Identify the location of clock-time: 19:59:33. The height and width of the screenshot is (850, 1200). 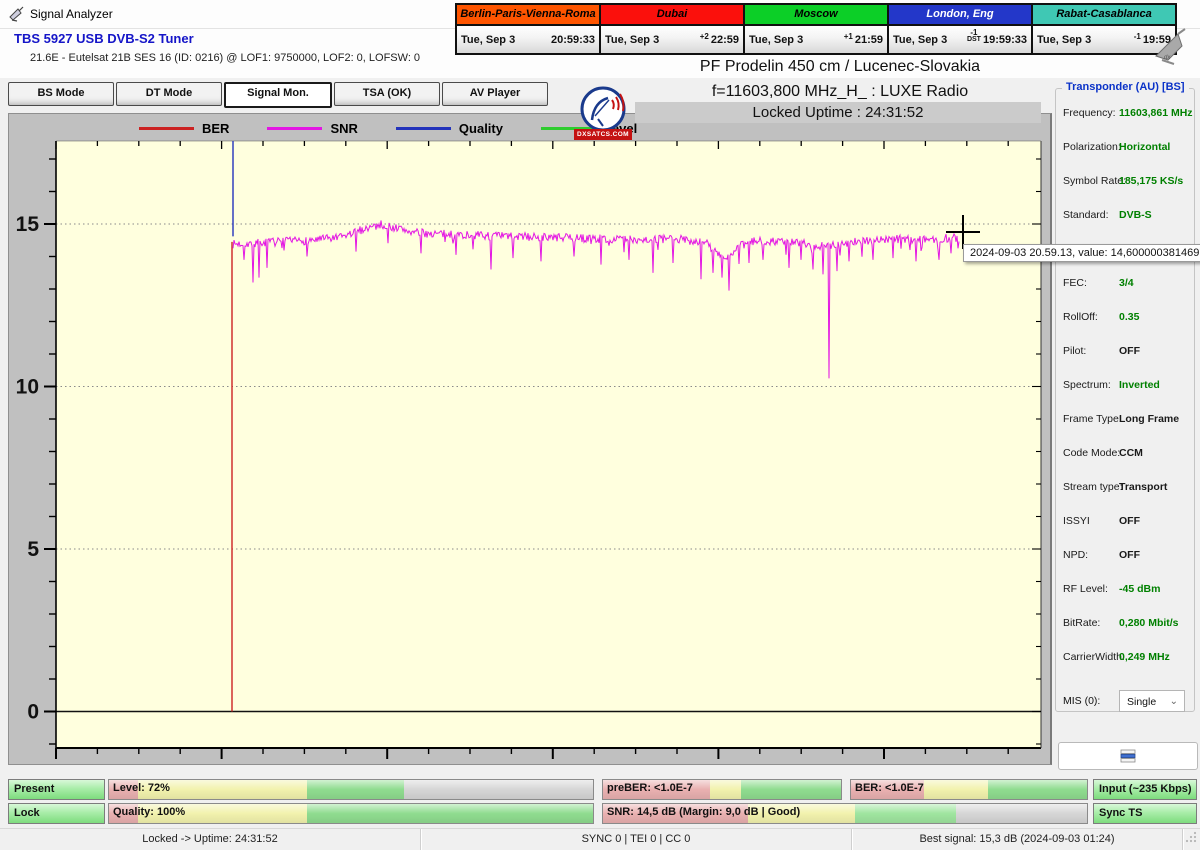
(1004, 39).